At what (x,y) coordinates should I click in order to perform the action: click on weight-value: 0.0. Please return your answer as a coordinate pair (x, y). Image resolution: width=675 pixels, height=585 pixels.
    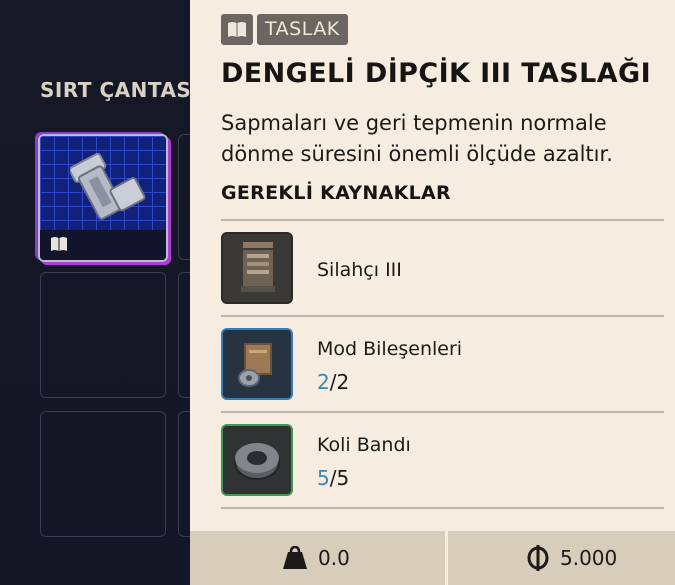
    Looking at the image, I should click on (334, 558).